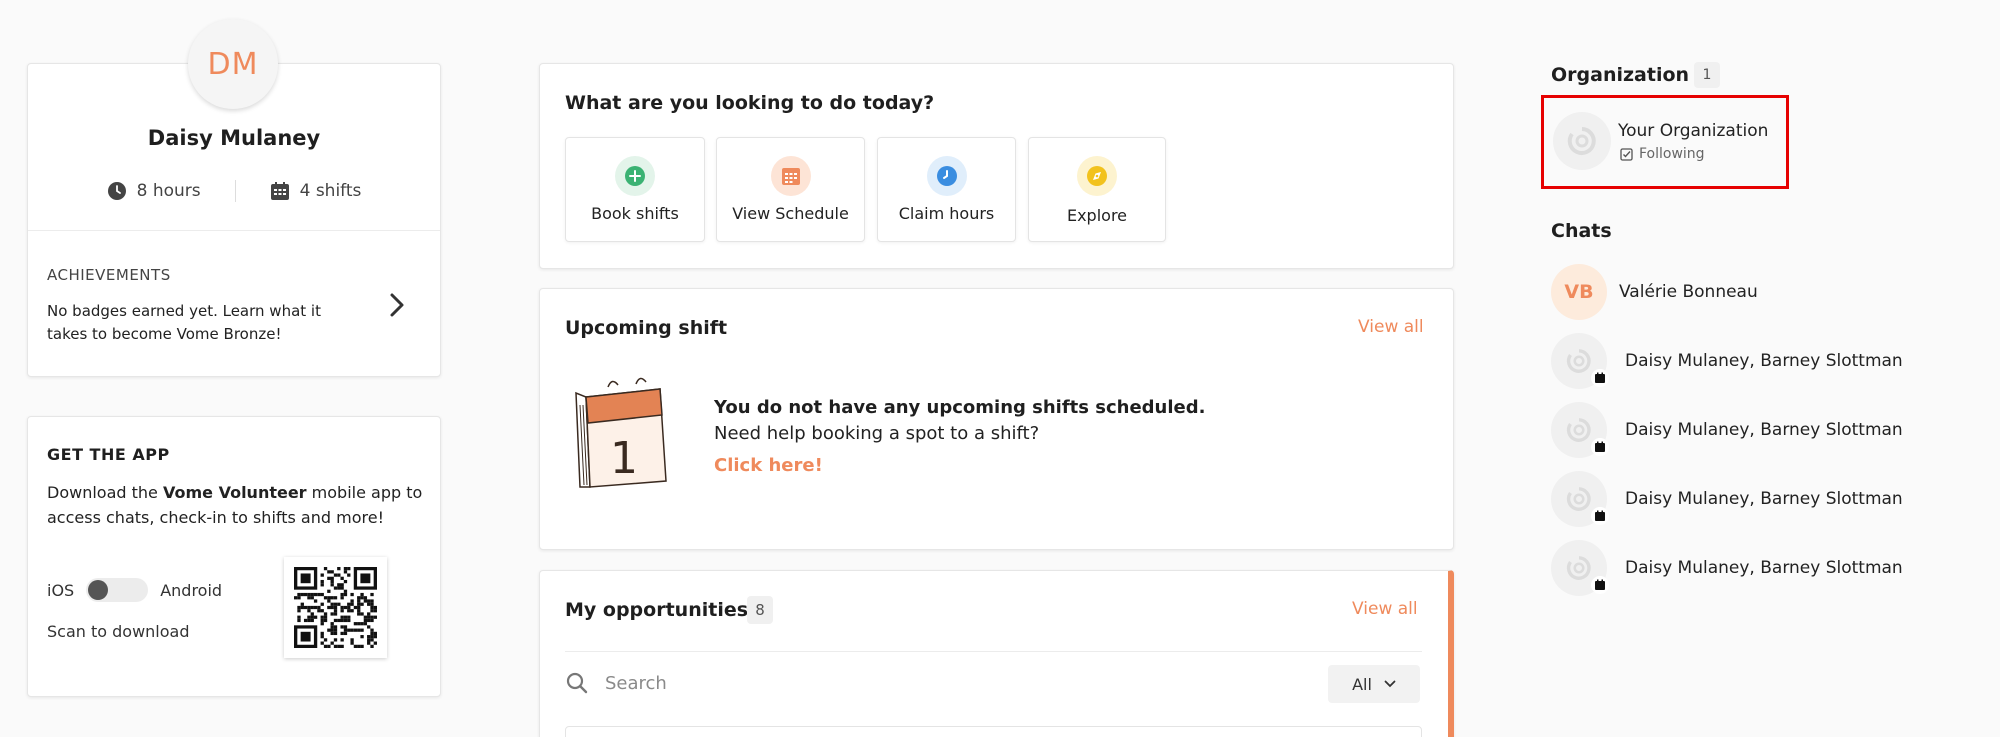 Image resolution: width=2000 pixels, height=737 pixels. I want to click on chat-item: VB Valérie Bonneau, so click(1654, 292).